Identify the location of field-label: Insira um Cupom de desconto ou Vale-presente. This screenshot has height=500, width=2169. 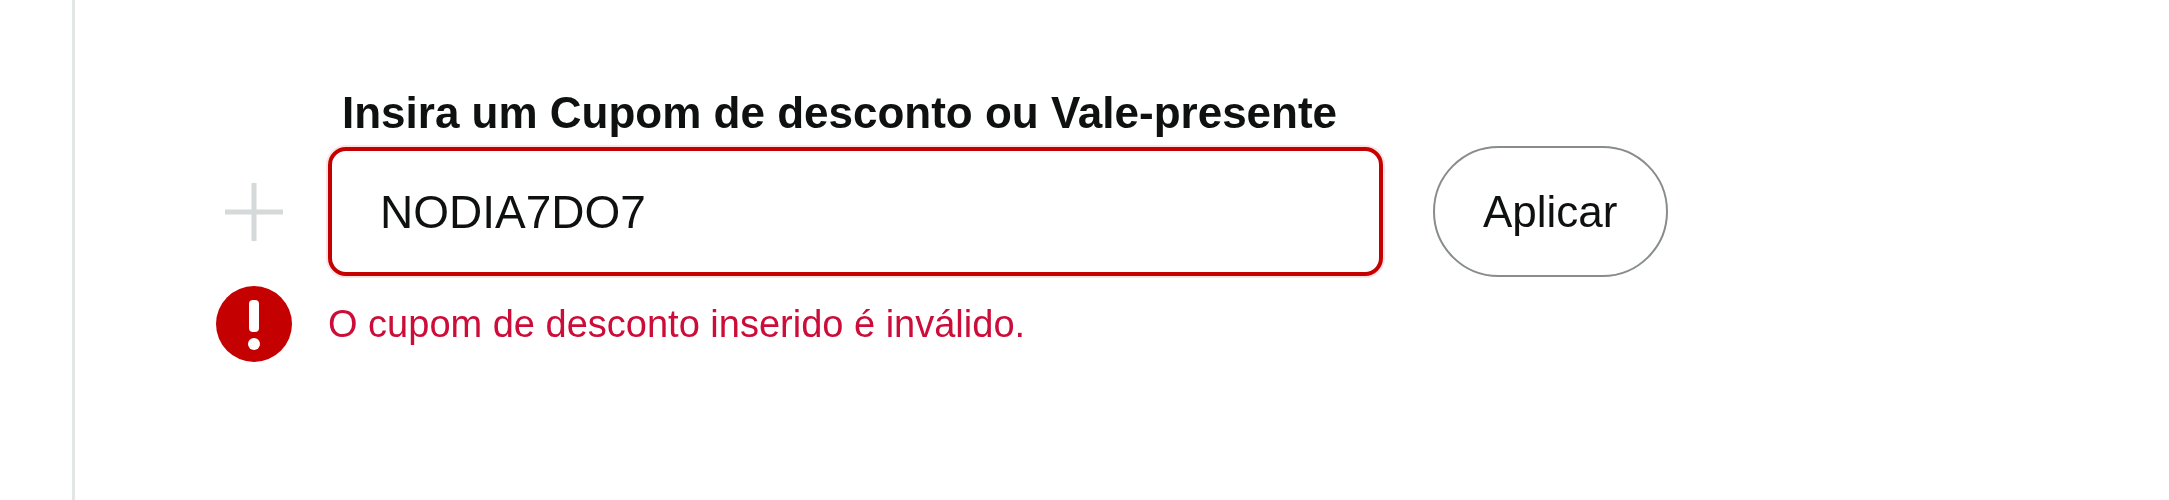
(840, 113).